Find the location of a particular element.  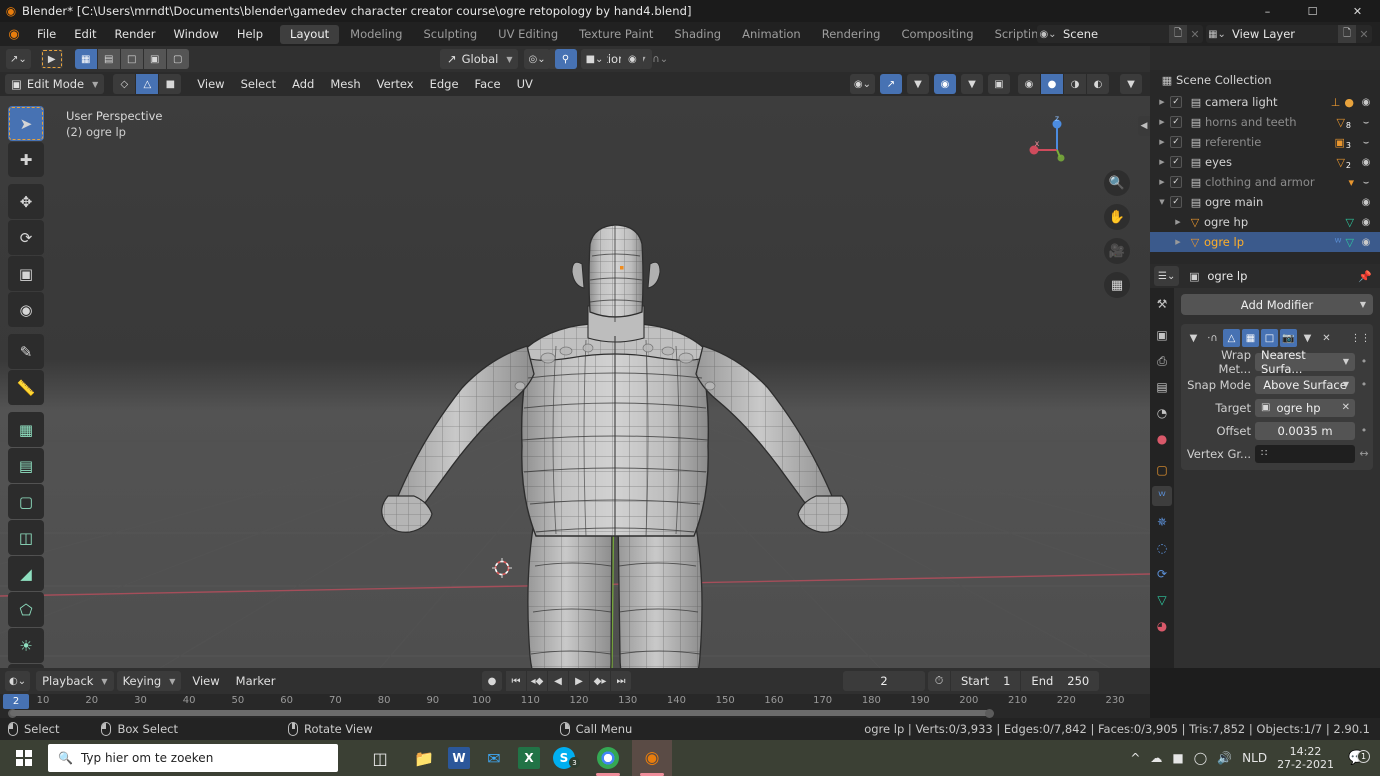

face-select-mode-icon: ■ is located at coordinates (170, 84).